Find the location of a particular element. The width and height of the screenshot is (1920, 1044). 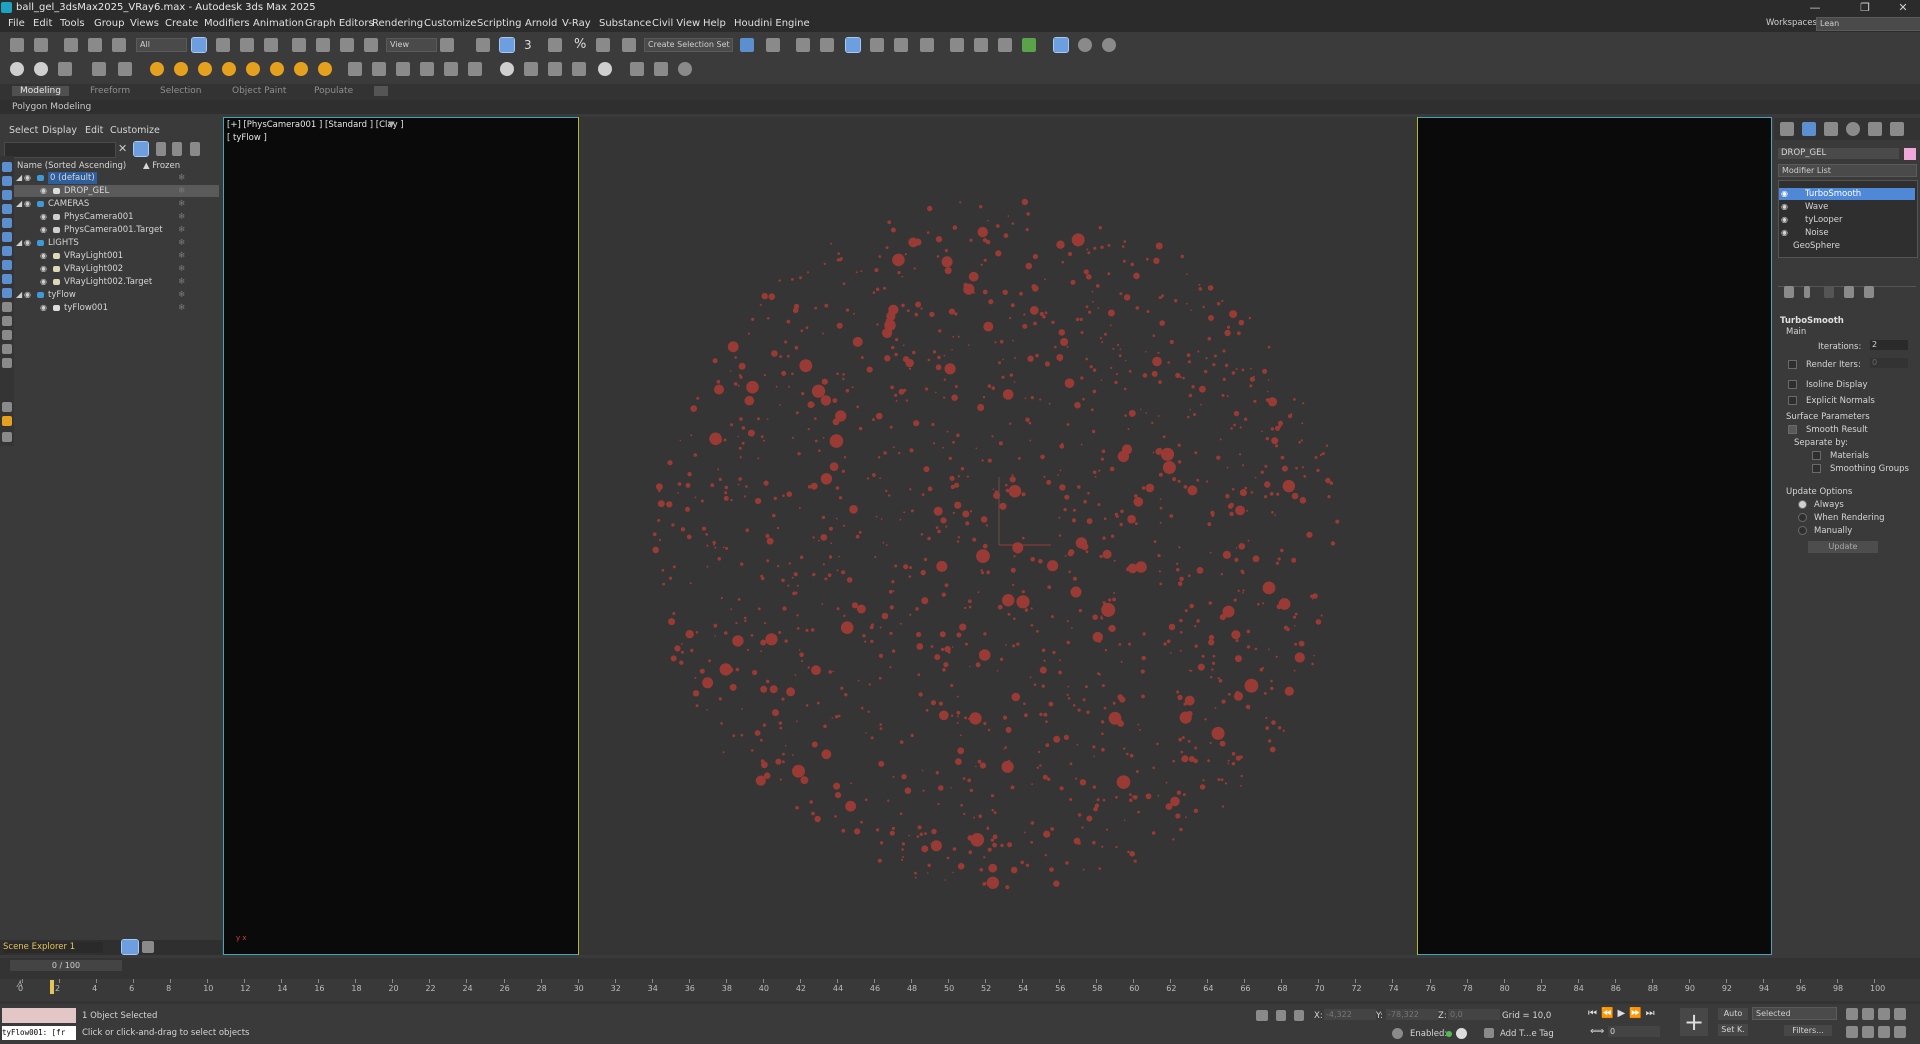

explorer-menu-display: Display is located at coordinates (59, 130).